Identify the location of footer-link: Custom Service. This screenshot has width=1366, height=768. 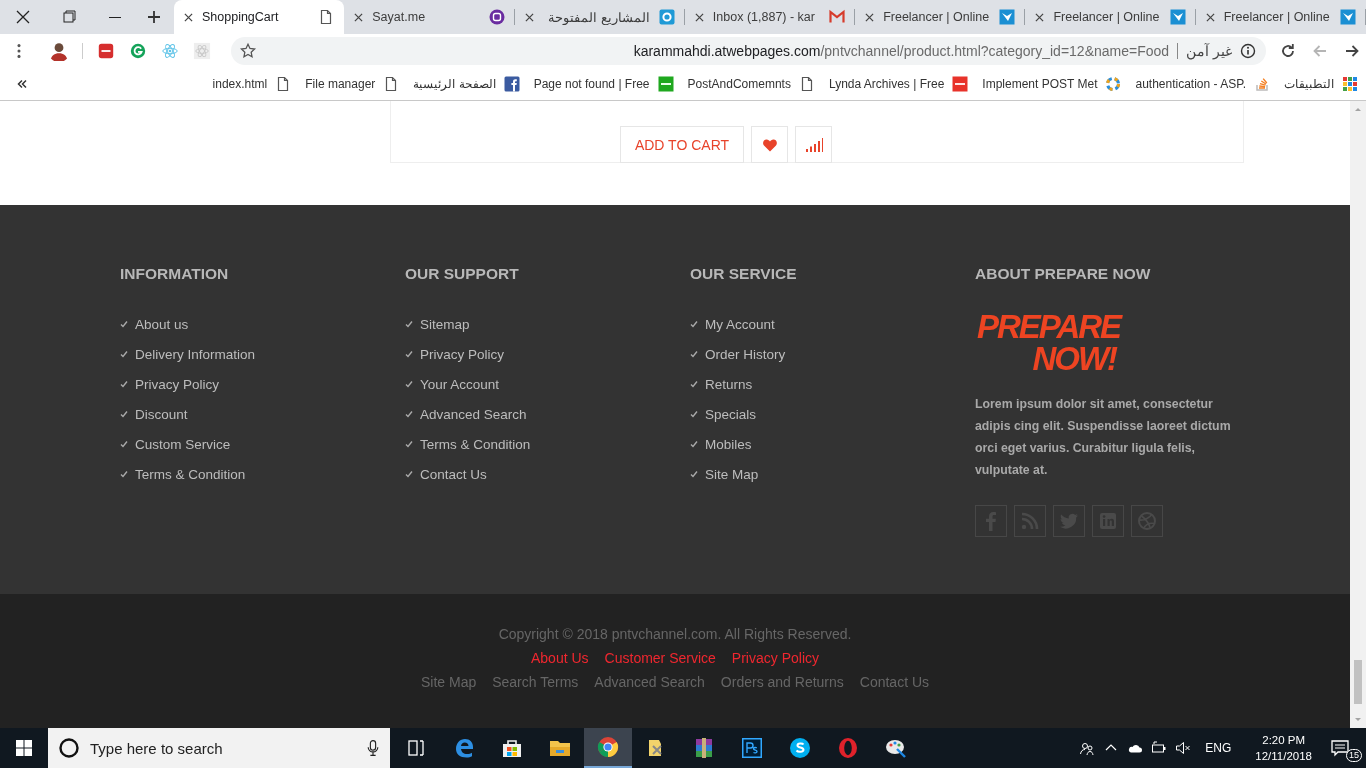
(183, 444).